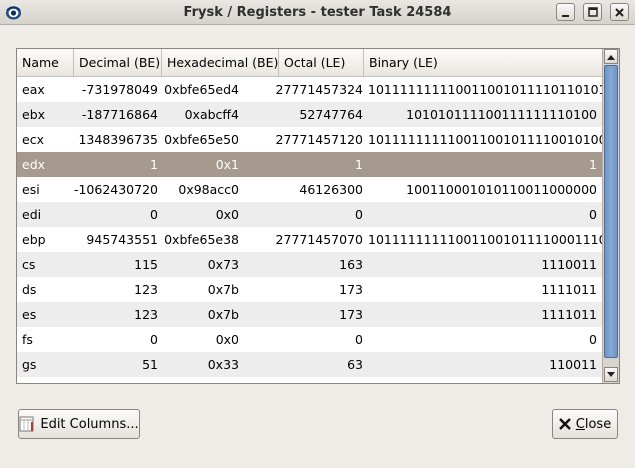 This screenshot has width=635, height=468. What do you see at coordinates (351, 264) in the screenshot?
I see `octal-cell: 163` at bounding box center [351, 264].